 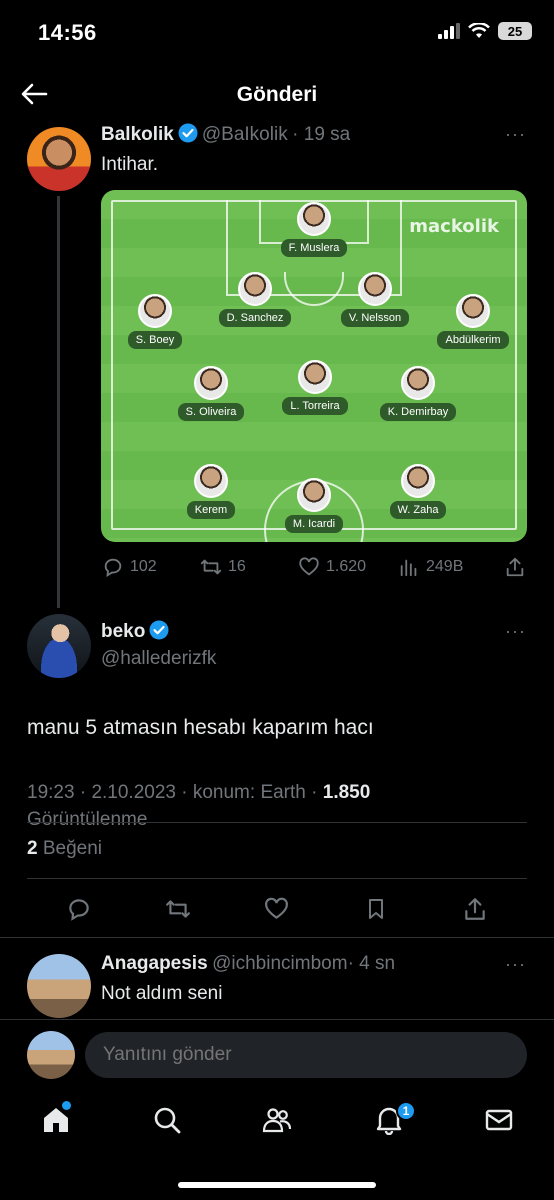 What do you see at coordinates (200, 727) in the screenshot?
I see `tweet-text: manu 5 atmasın hesabı kaparım hacı` at bounding box center [200, 727].